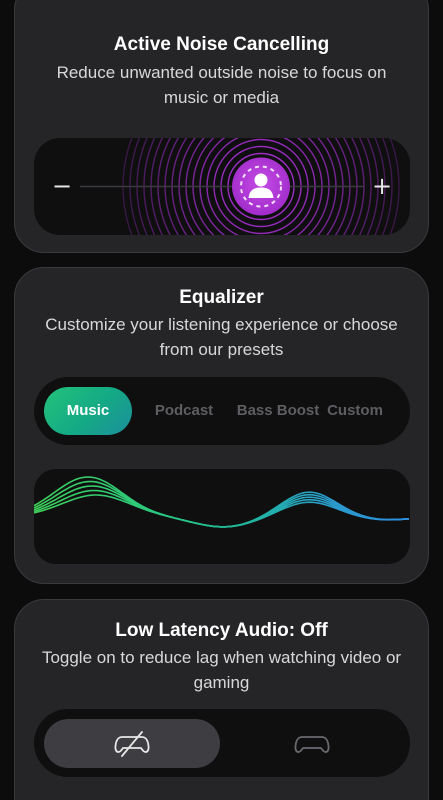 The image size is (443, 800). Describe the element at coordinates (221, 630) in the screenshot. I see `latency-title: Low Latency Audio: Off` at that location.